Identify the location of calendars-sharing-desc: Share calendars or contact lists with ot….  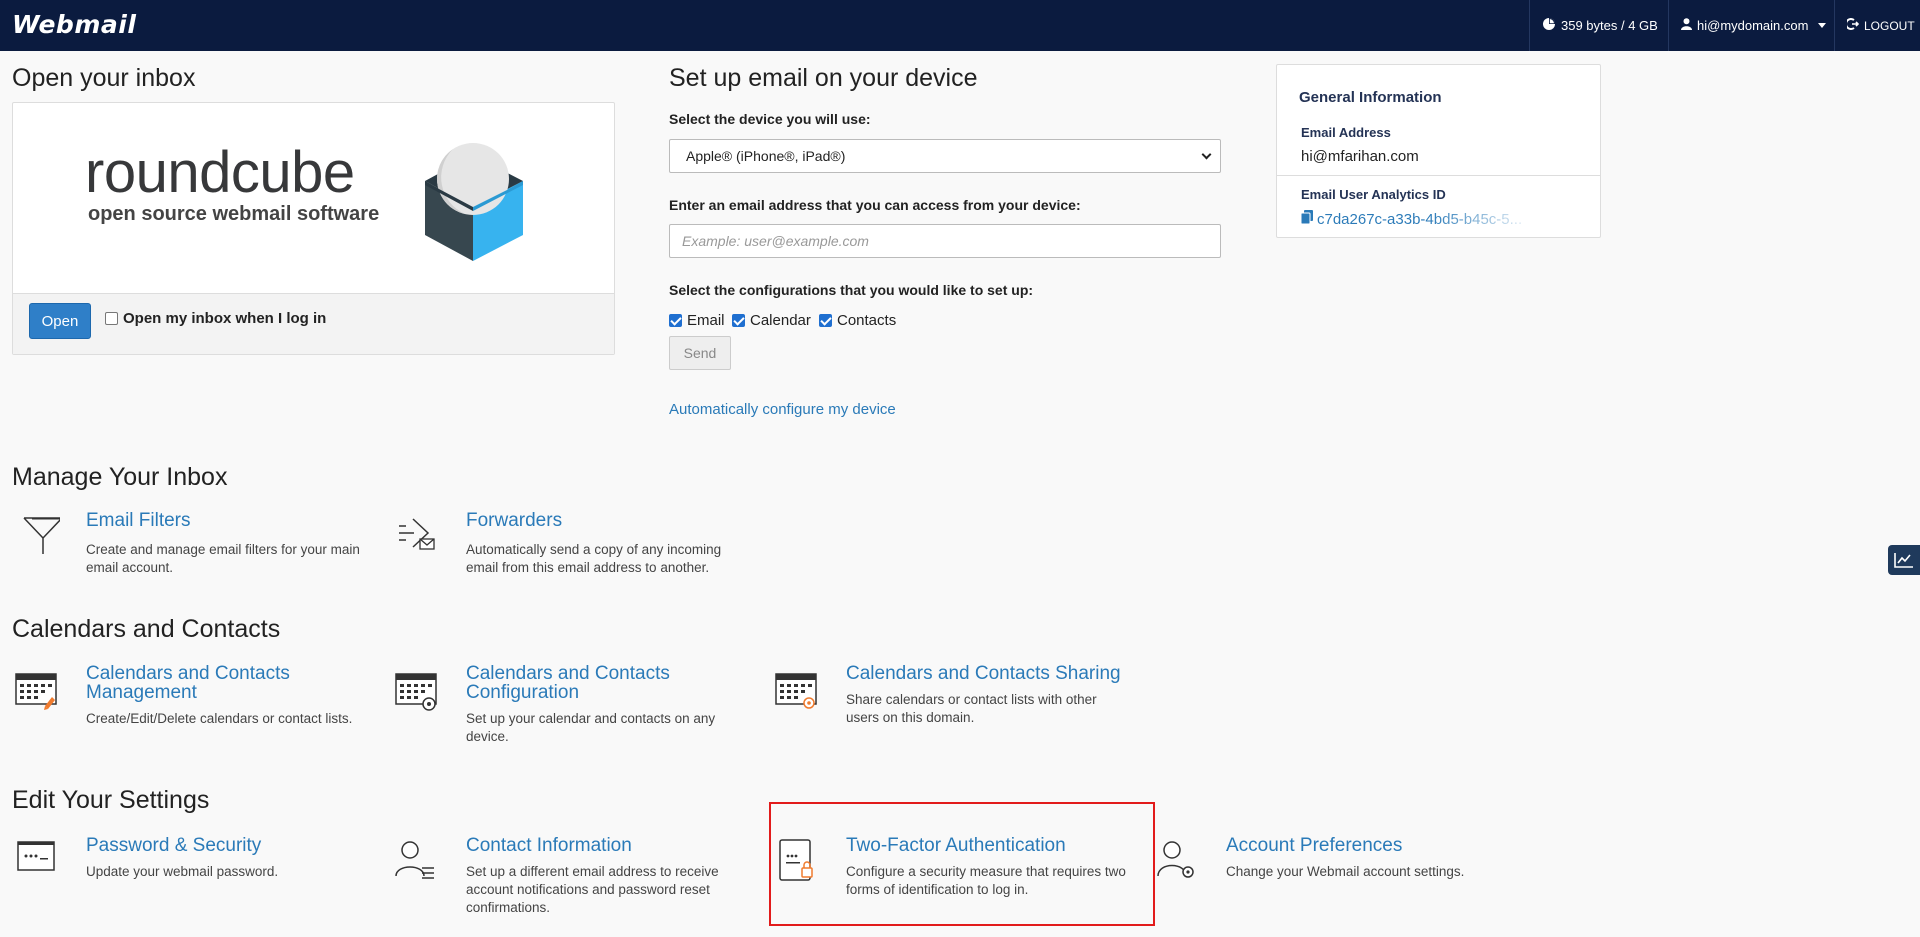
(971, 708).